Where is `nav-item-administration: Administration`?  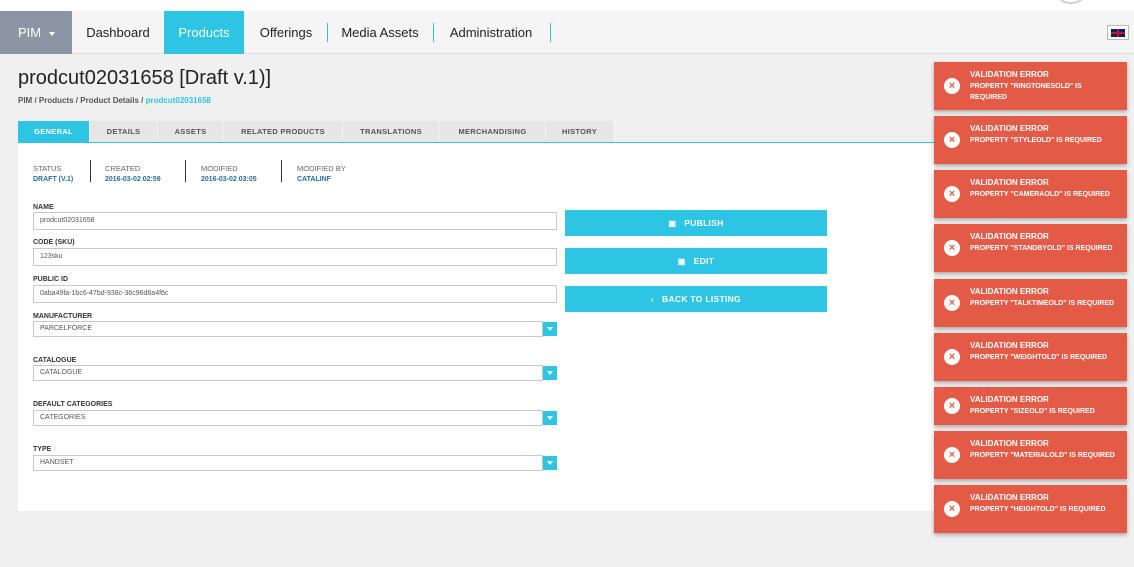 nav-item-administration: Administration is located at coordinates (491, 32).